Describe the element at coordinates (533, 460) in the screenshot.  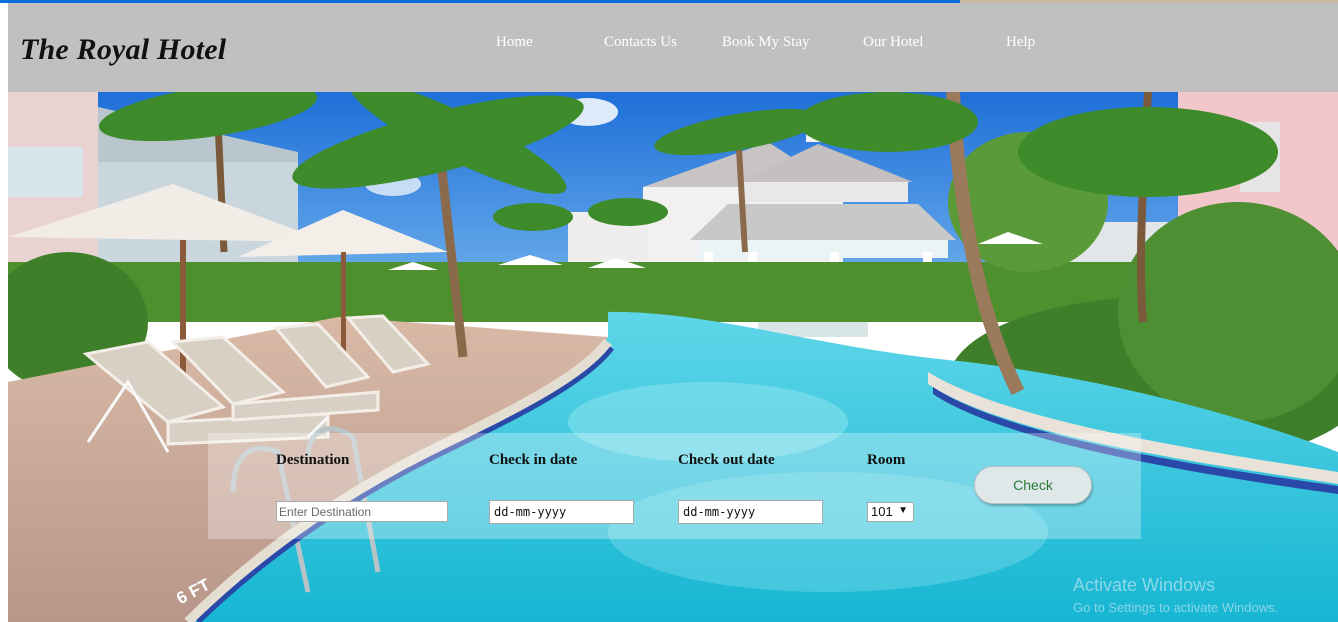
I see `checkin-label: Check in date` at that location.